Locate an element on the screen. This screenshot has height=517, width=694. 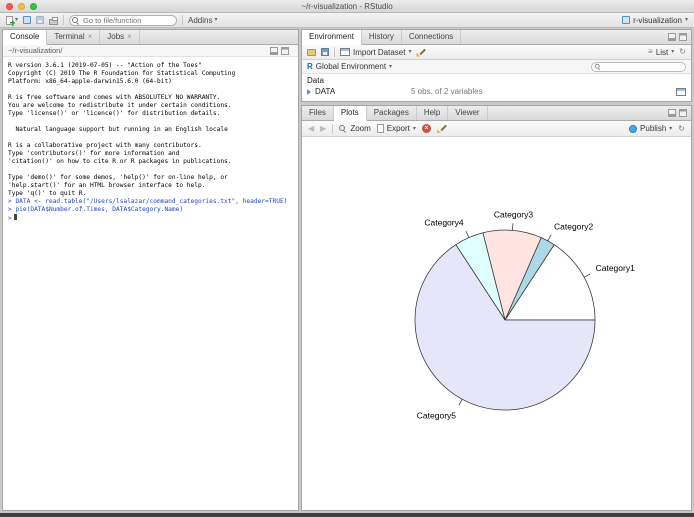
tab-terminal: Terminal × is located at coordinates (74, 37).